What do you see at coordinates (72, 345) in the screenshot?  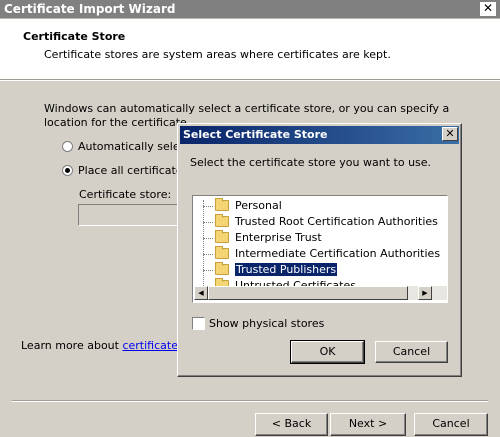 I see `learn-more-prefix: Learn more about` at bounding box center [72, 345].